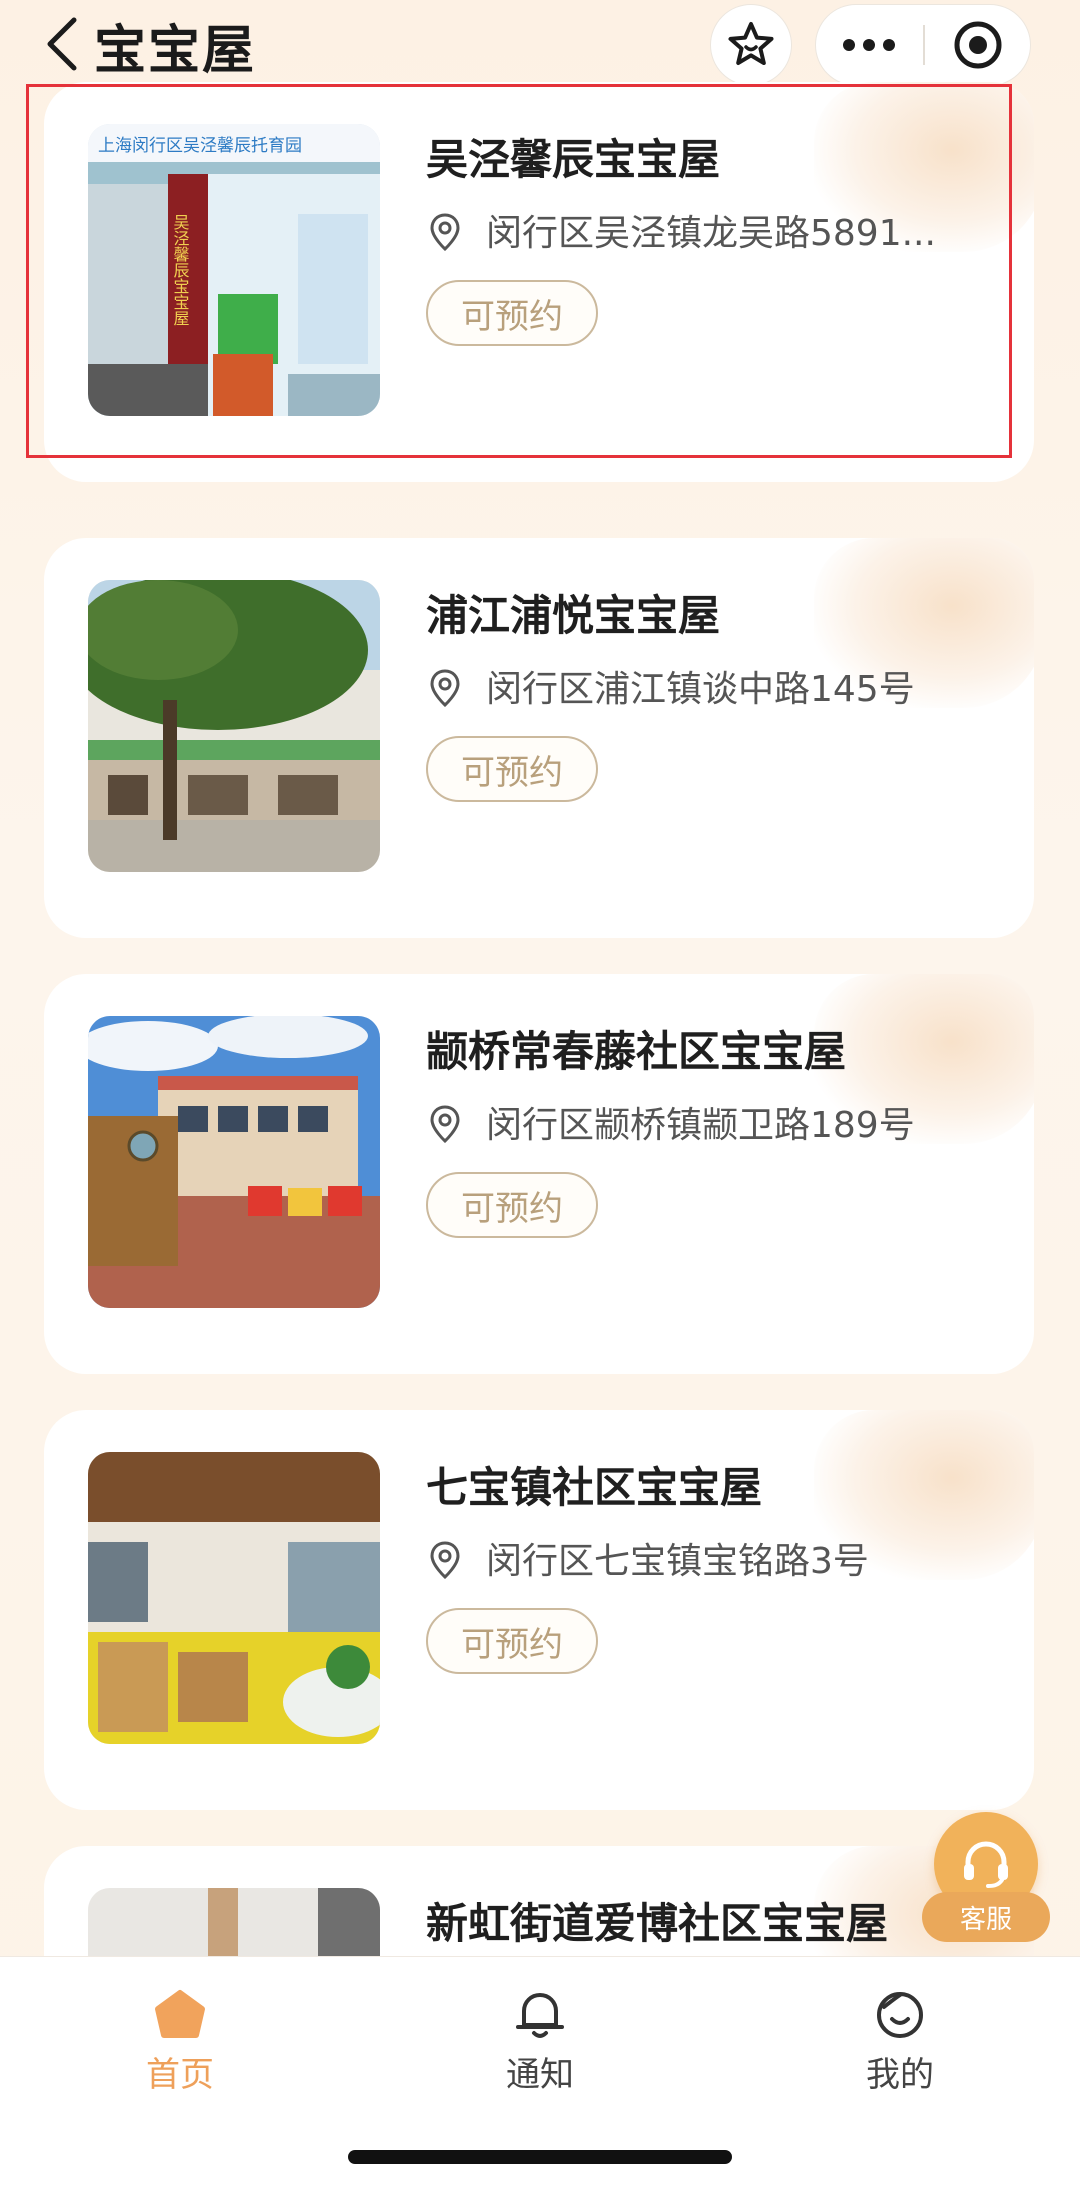 Image resolution: width=1080 pixels, height=2189 pixels. I want to click on customer-service-button: 客服, so click(986, 1877).